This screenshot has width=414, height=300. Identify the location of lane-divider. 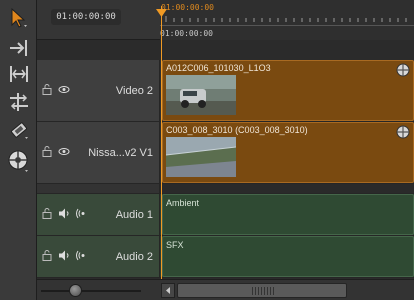
(287, 189).